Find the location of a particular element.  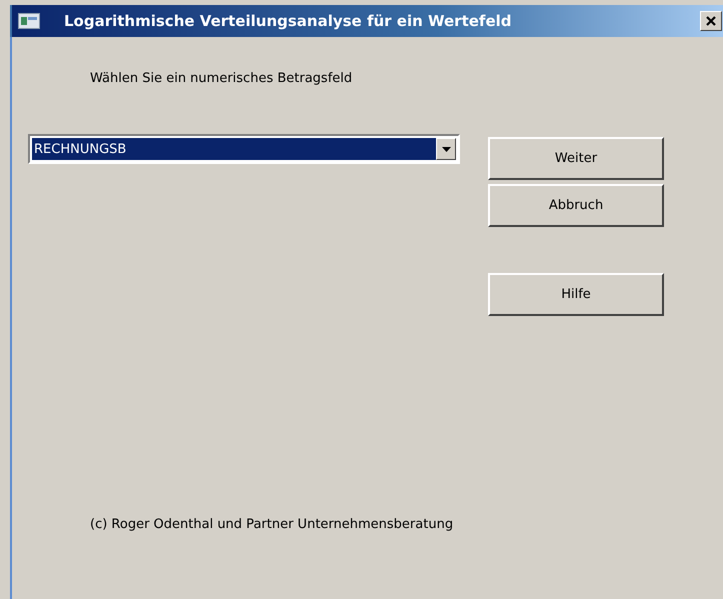

dialog-button: Weiter is located at coordinates (576, 158).